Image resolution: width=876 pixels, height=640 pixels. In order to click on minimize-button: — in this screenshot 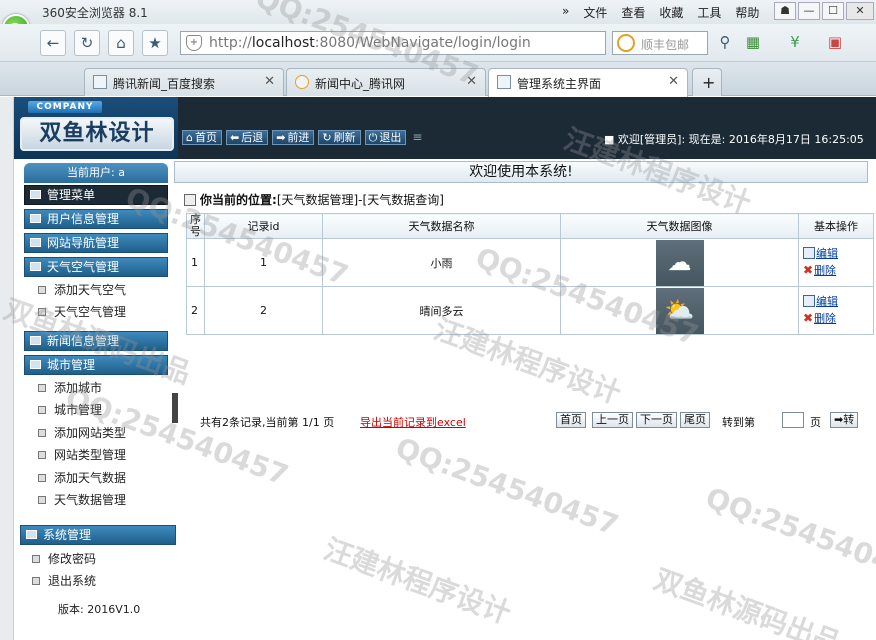, I will do `click(809, 11)`.